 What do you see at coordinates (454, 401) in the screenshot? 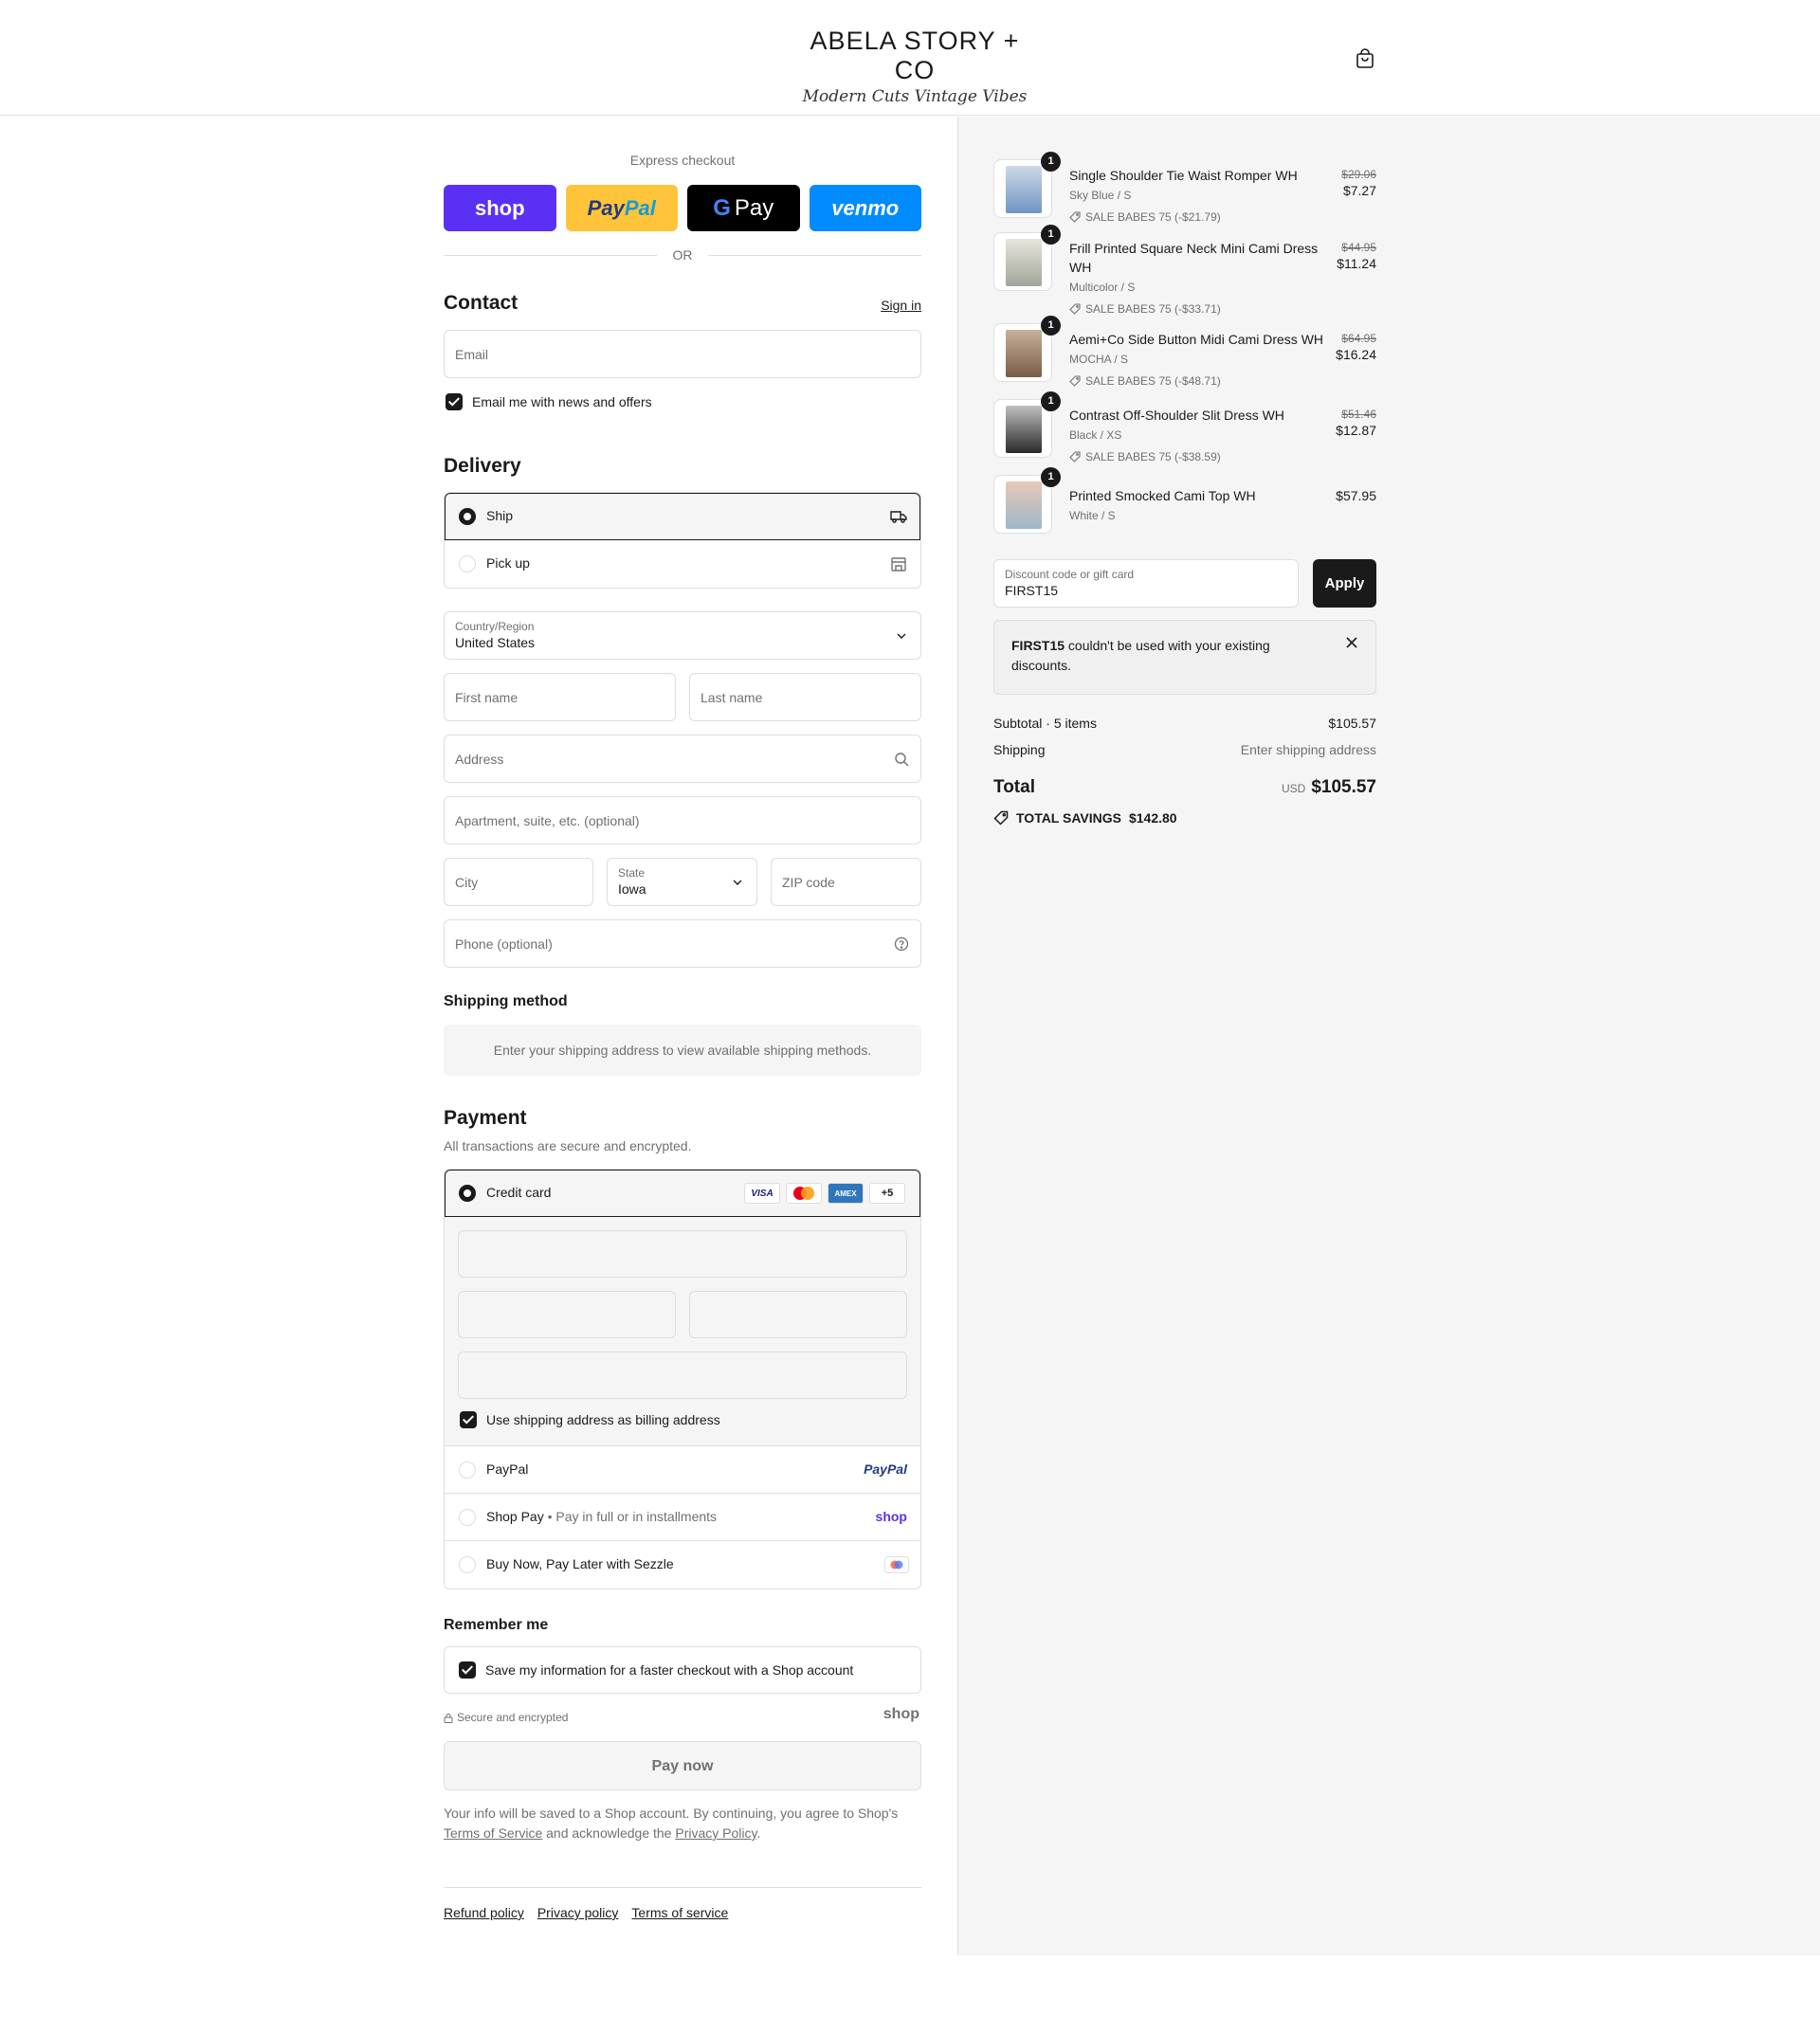
I see `news-checkbox` at bounding box center [454, 401].